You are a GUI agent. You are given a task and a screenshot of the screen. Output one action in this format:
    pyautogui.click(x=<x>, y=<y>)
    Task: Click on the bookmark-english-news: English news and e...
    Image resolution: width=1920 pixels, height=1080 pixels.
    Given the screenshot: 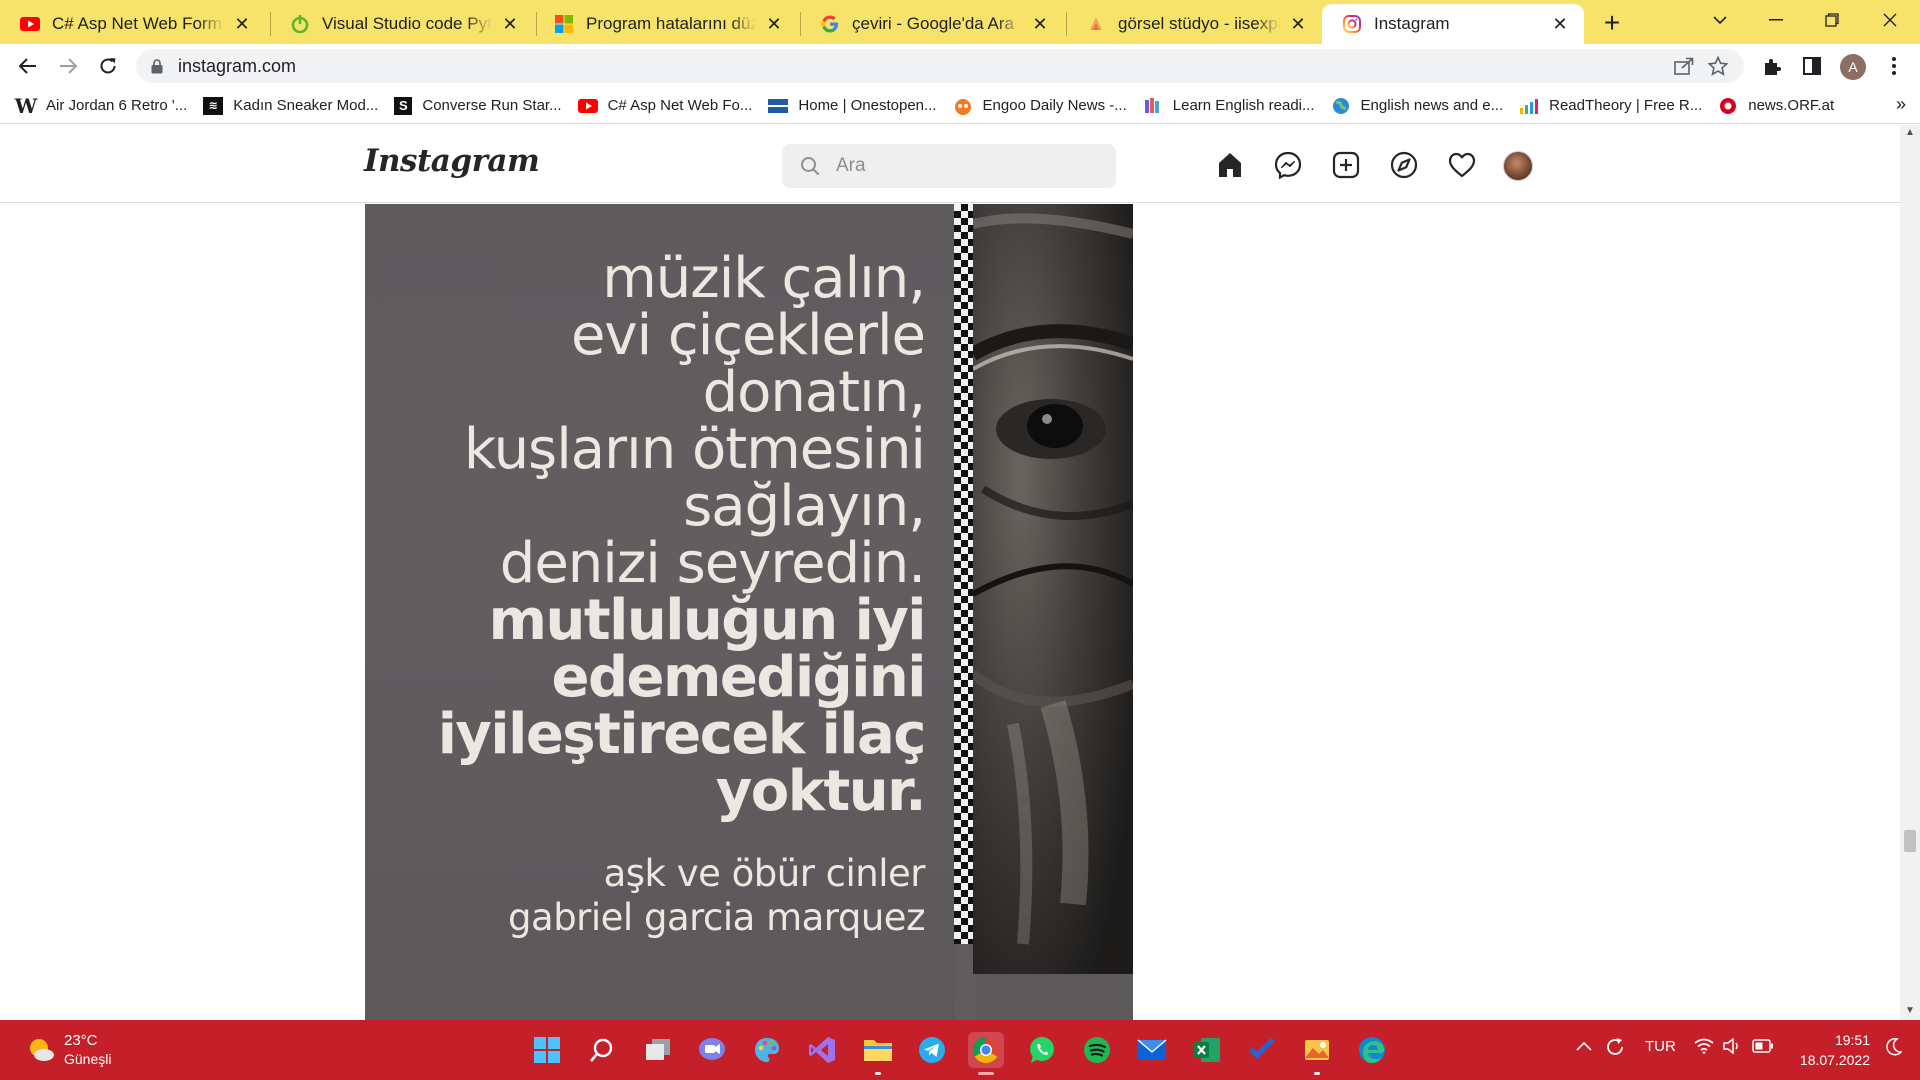 What is the action you would take?
    pyautogui.click(x=1417, y=106)
    